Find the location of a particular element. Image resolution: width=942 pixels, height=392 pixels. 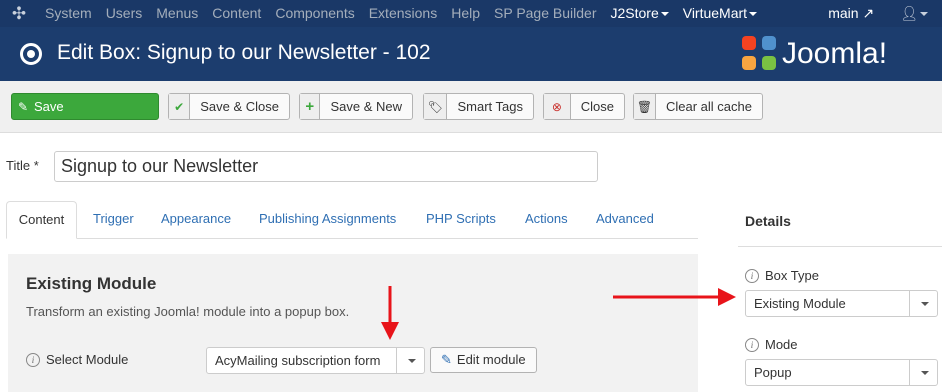

annotation-arrows is located at coordinates (558, 313).